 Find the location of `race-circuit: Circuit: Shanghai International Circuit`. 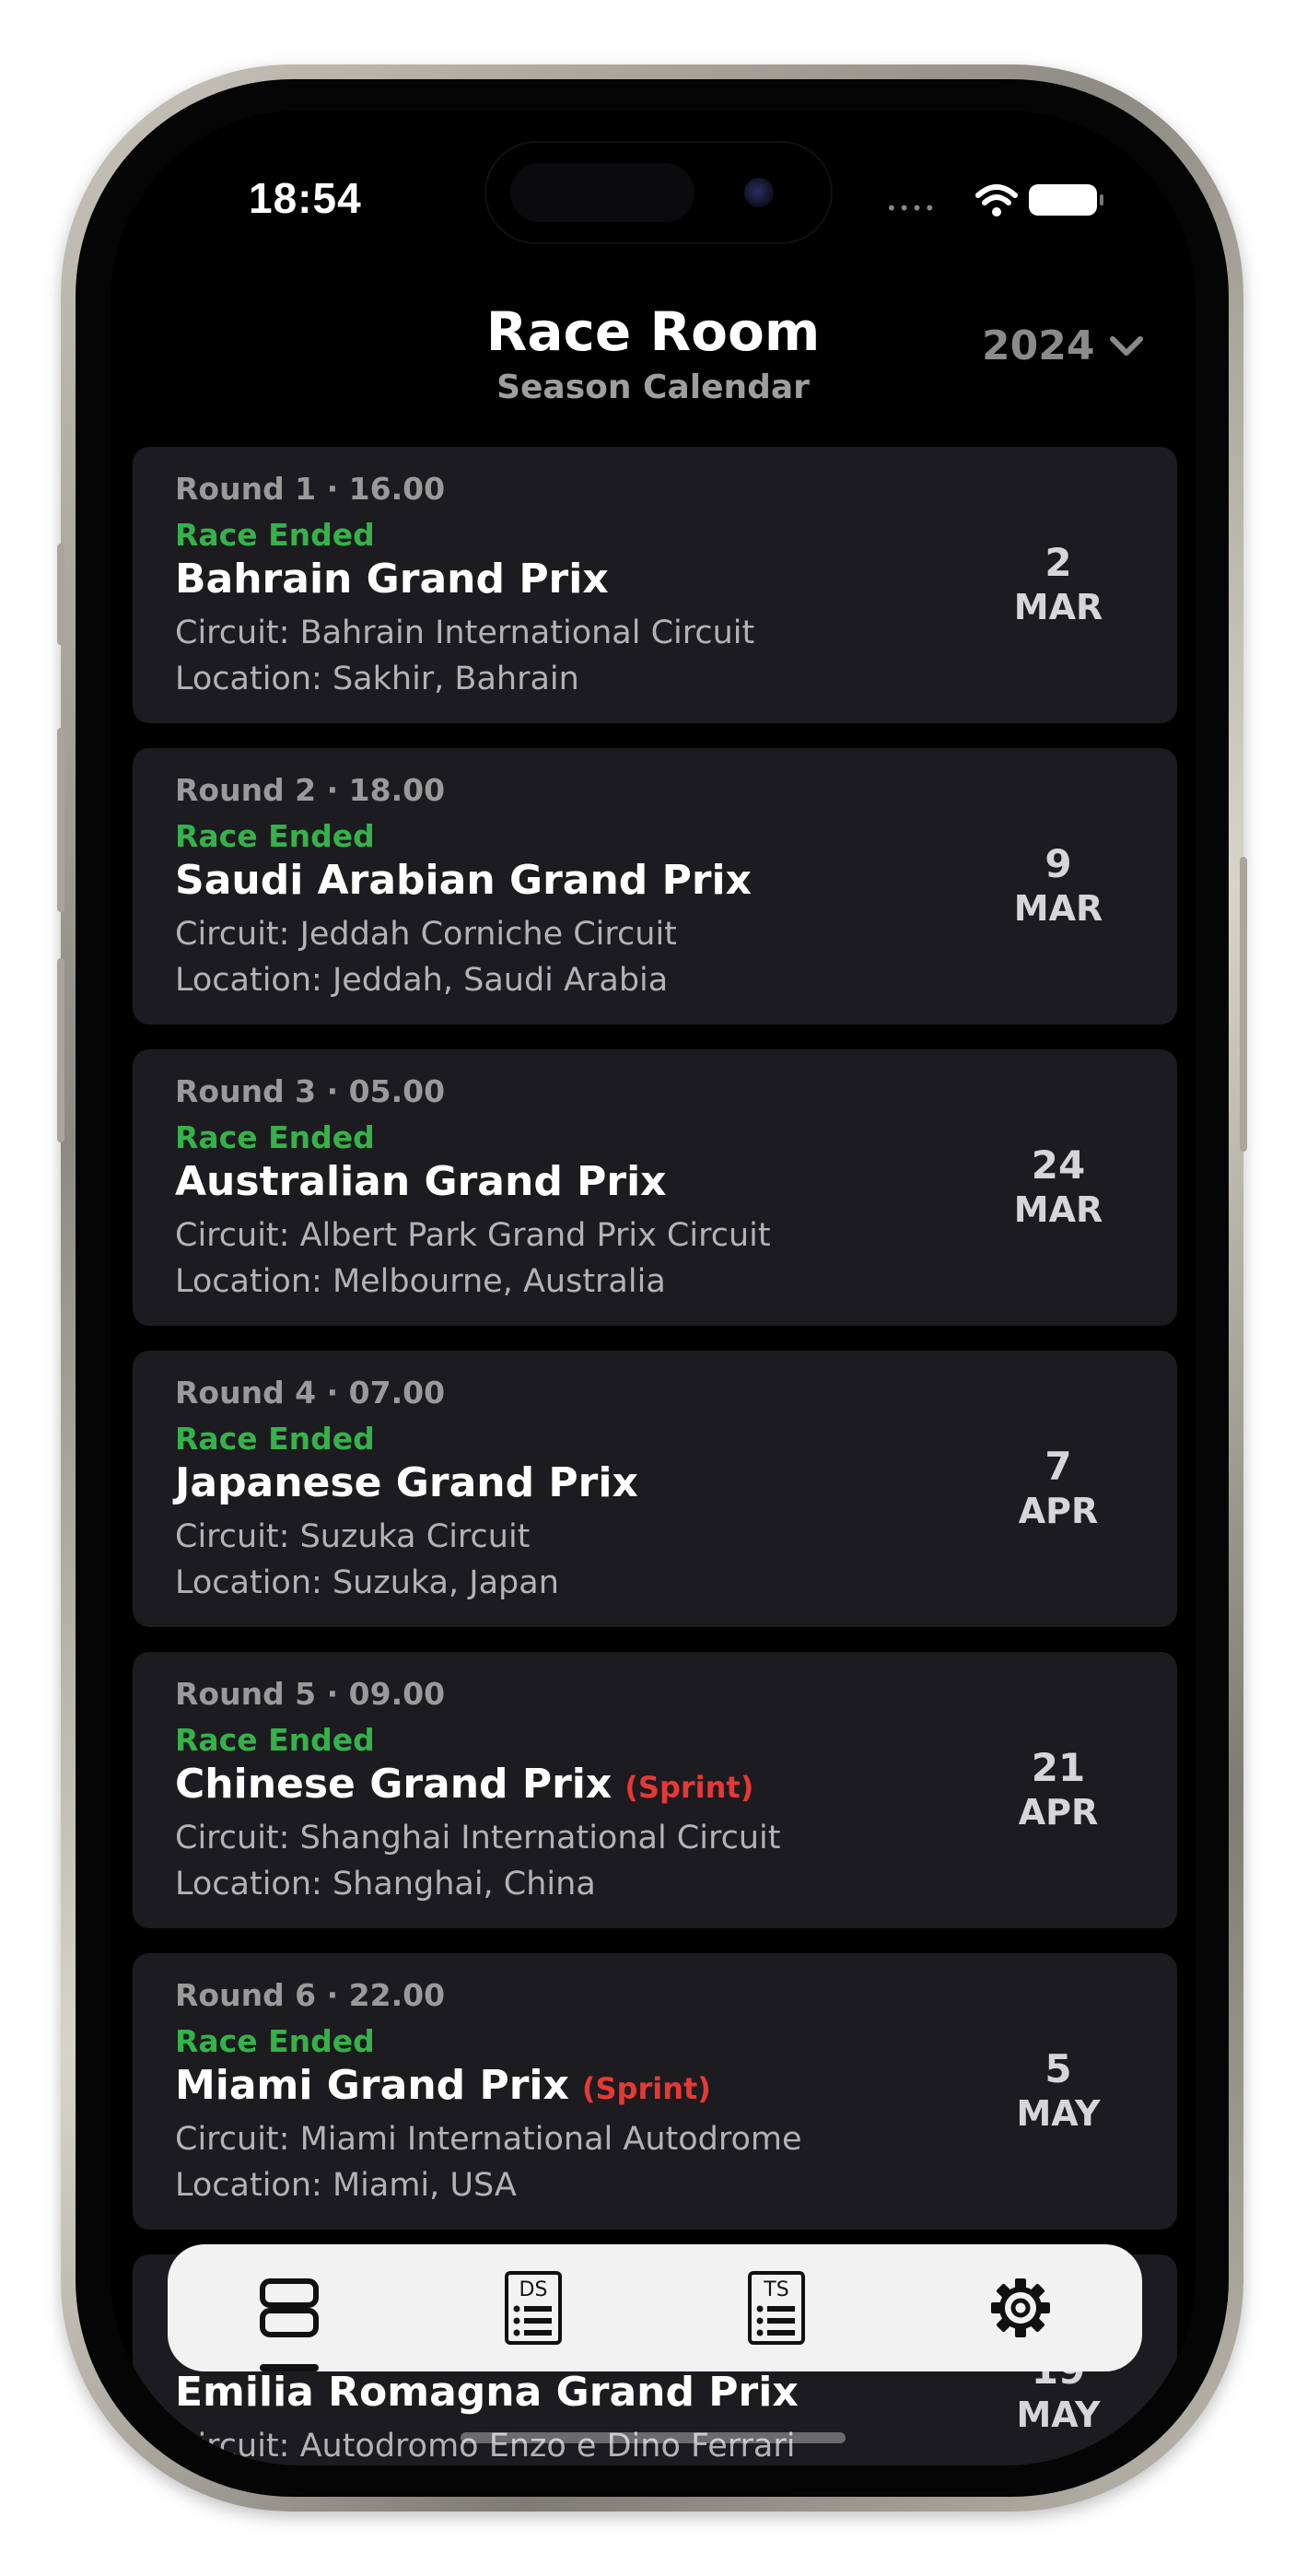

race-circuit: Circuit: Shanghai International Circuit is located at coordinates (478, 1838).